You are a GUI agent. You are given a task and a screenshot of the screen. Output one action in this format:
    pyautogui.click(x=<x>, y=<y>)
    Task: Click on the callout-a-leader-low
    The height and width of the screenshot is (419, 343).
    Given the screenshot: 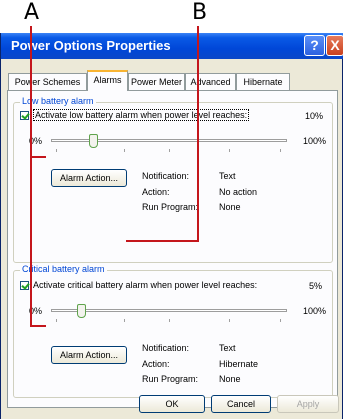 What is the action you would take?
    pyautogui.click(x=38, y=157)
    